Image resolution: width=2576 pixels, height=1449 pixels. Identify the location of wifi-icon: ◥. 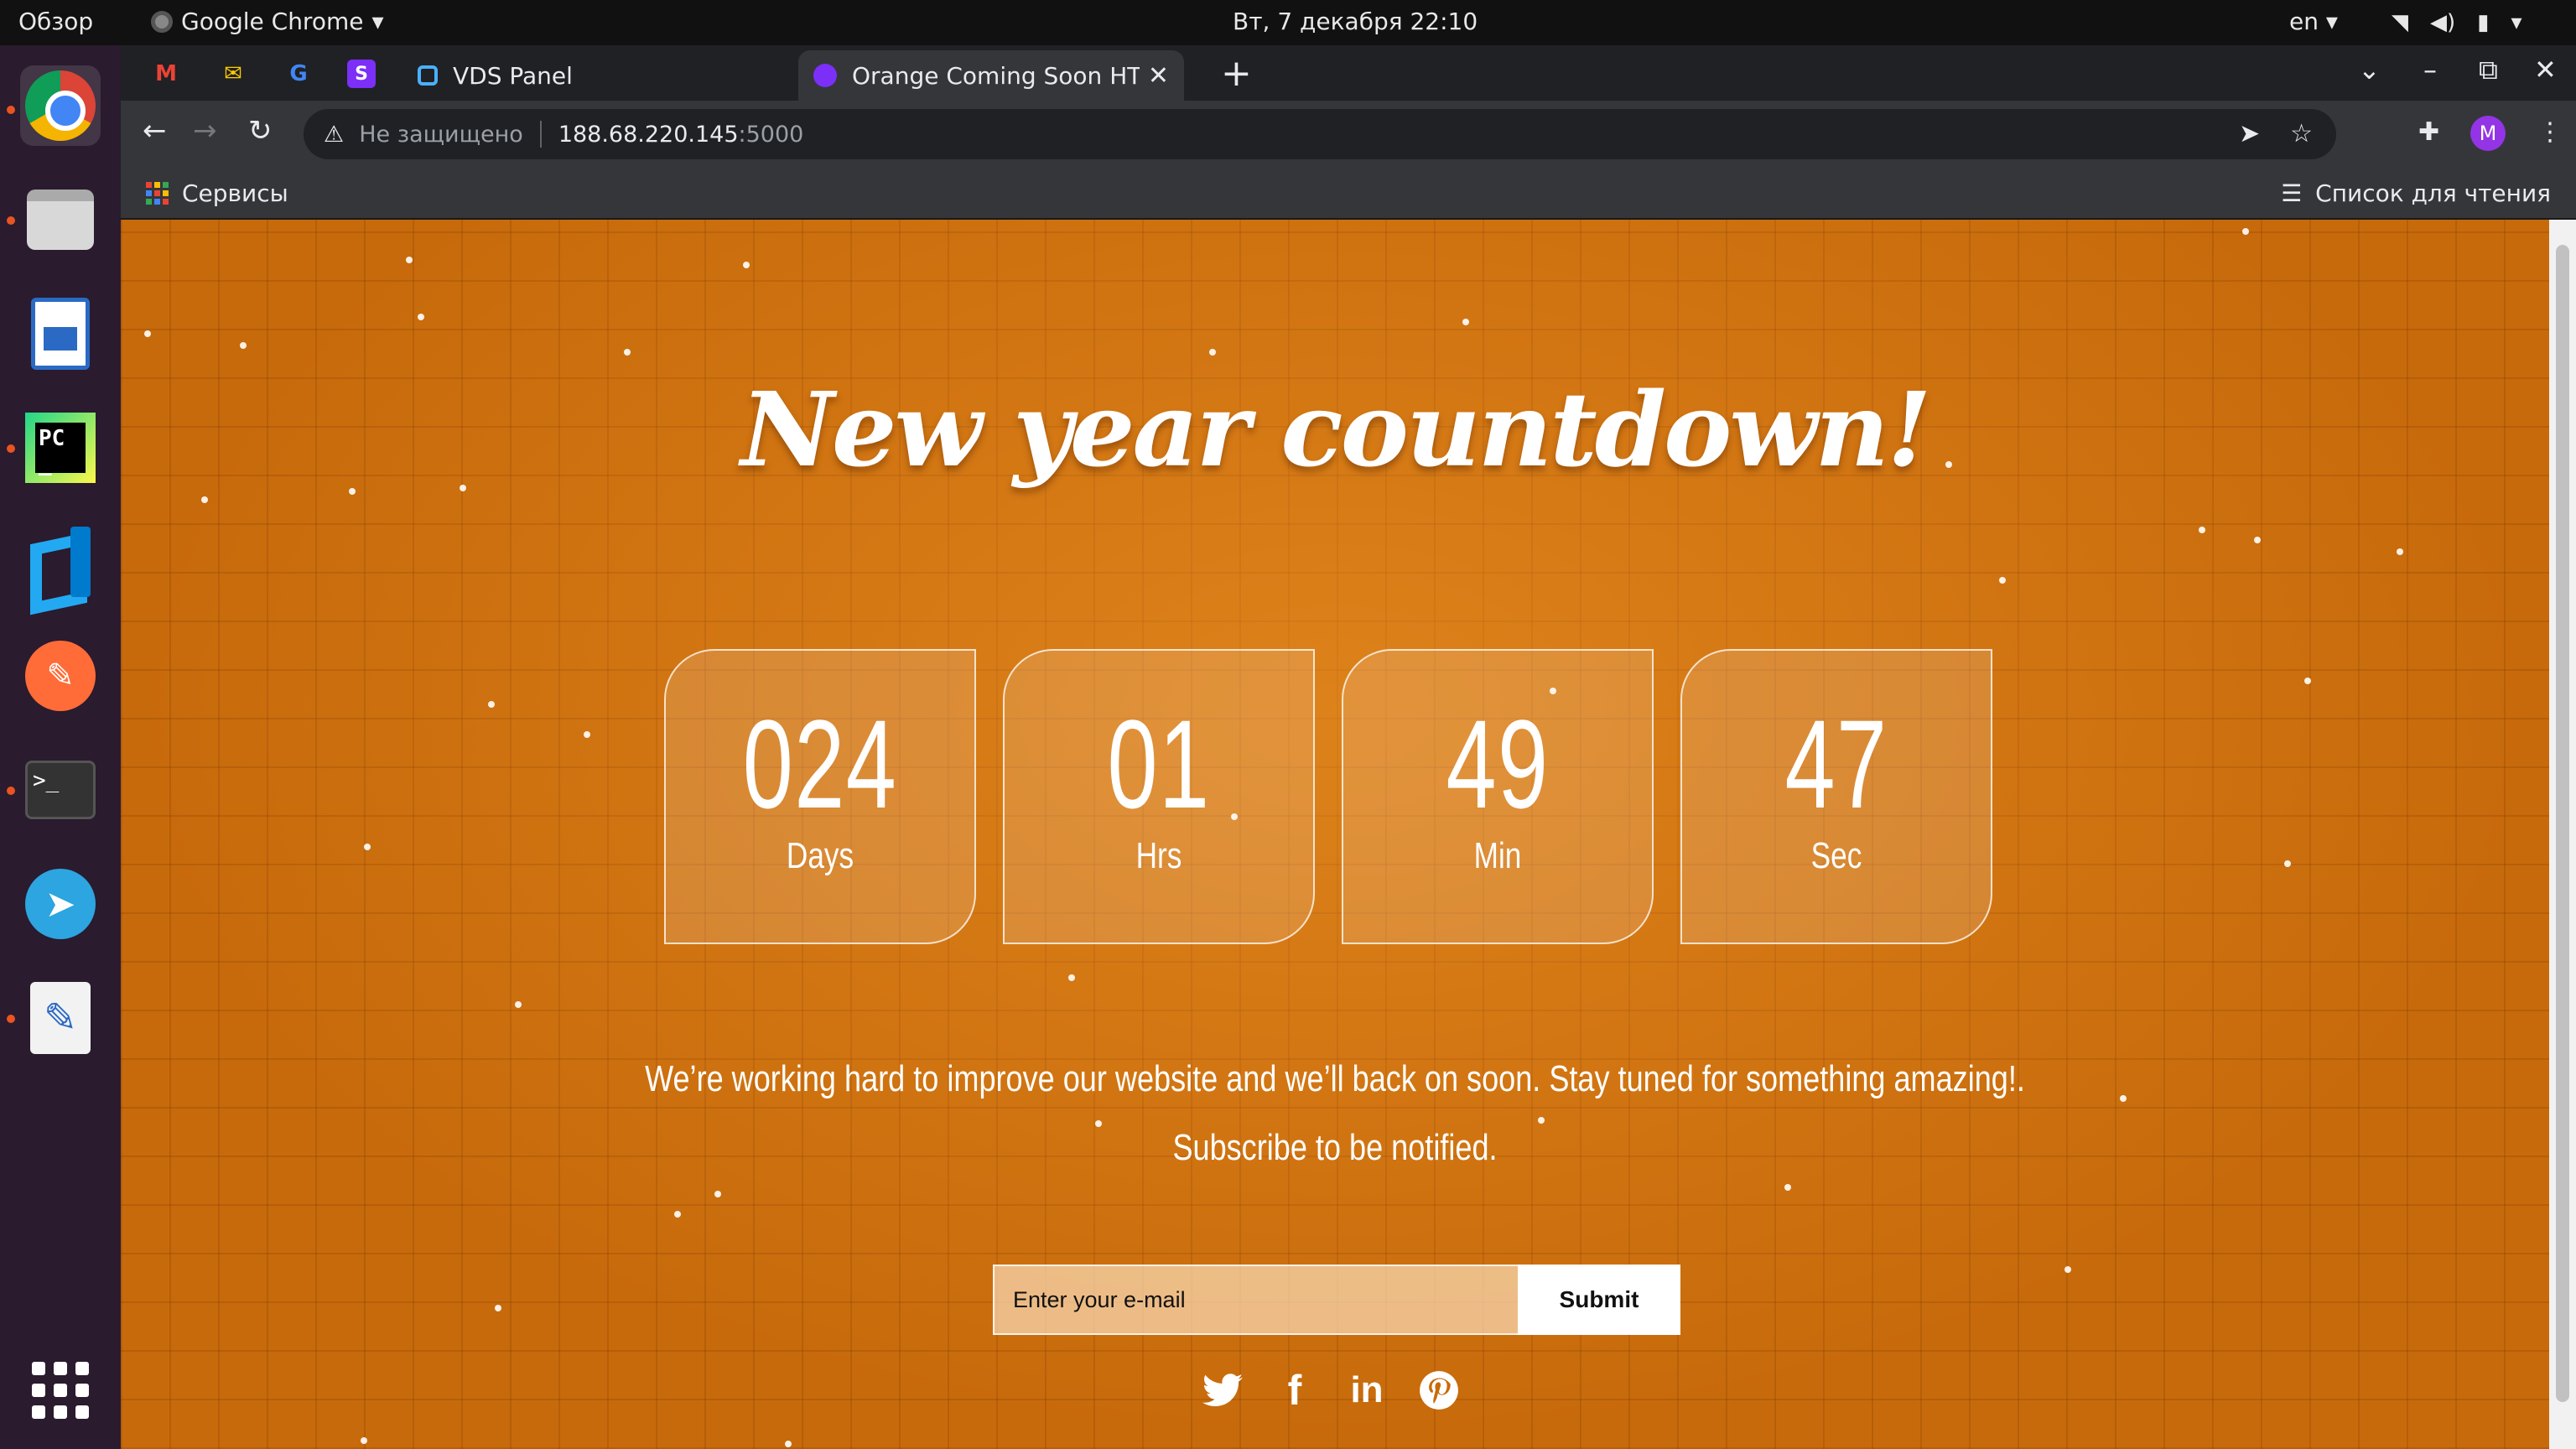
(2400, 22).